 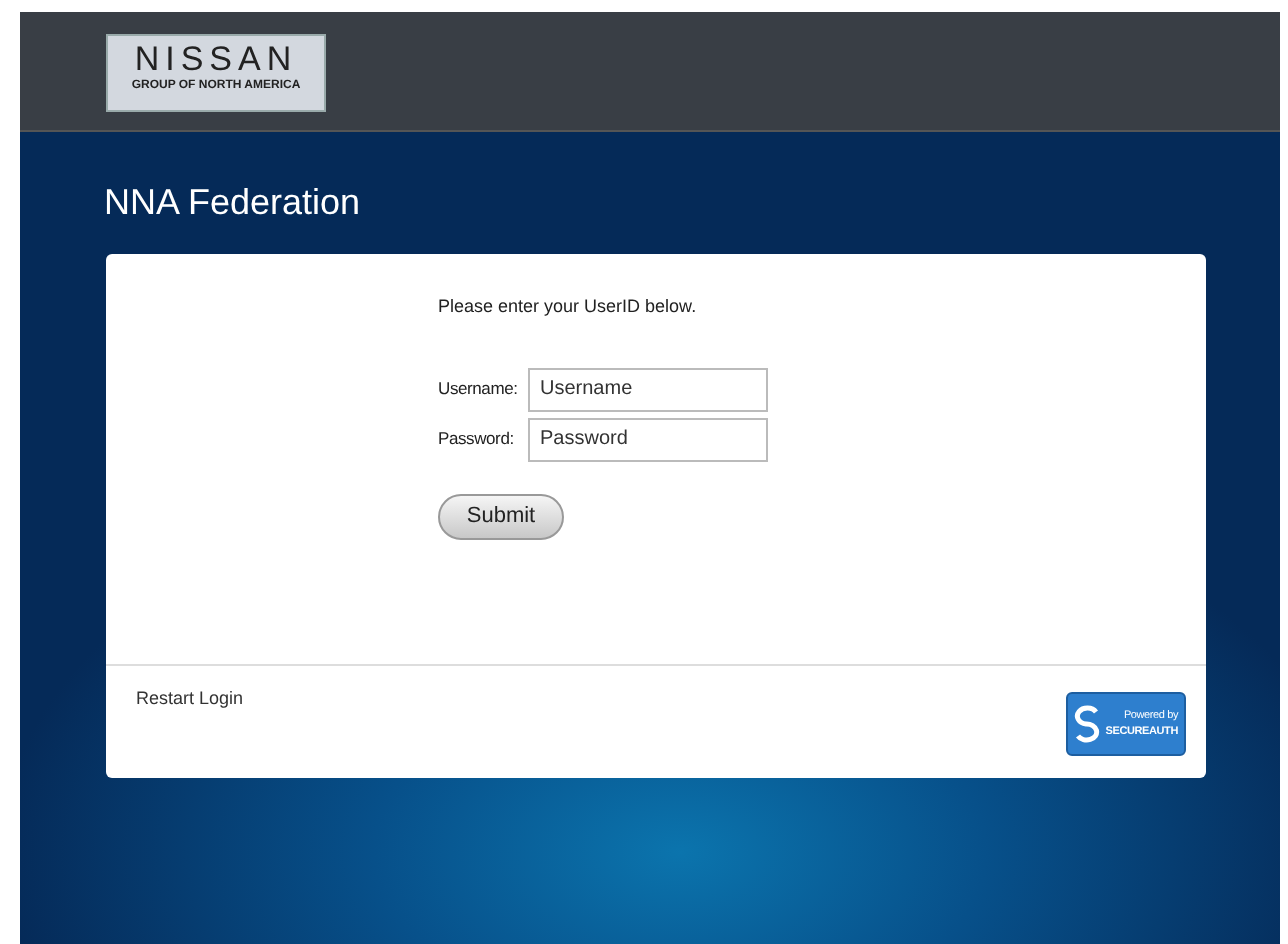 What do you see at coordinates (648, 389) in the screenshot?
I see `username-field: Username` at bounding box center [648, 389].